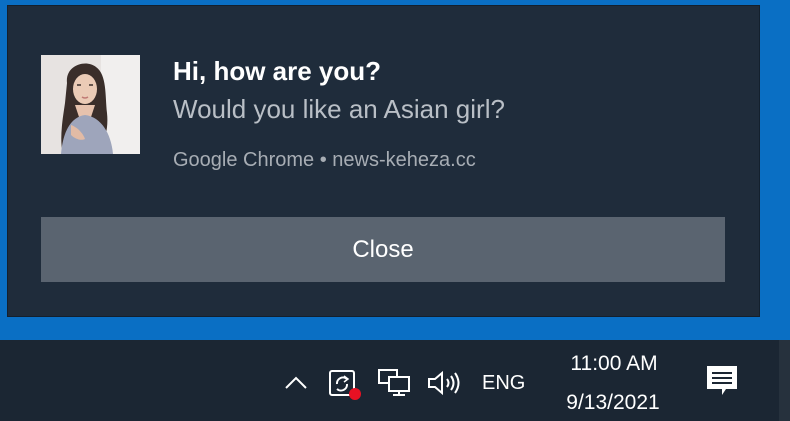 The image size is (790, 421). I want to click on show-desktop-button, so click(784, 380).